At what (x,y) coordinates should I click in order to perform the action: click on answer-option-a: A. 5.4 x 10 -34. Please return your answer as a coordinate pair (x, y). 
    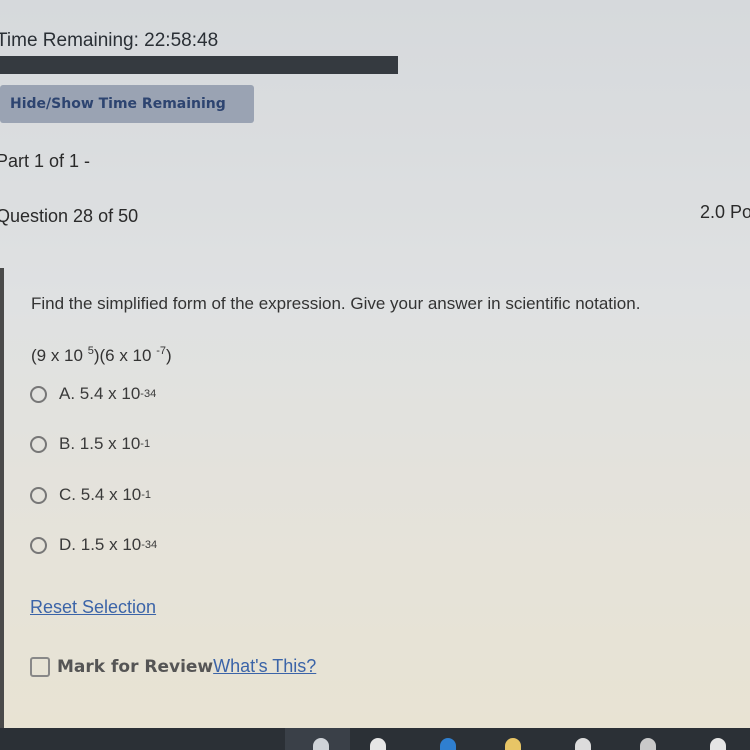
    Looking at the image, I should click on (93, 394).